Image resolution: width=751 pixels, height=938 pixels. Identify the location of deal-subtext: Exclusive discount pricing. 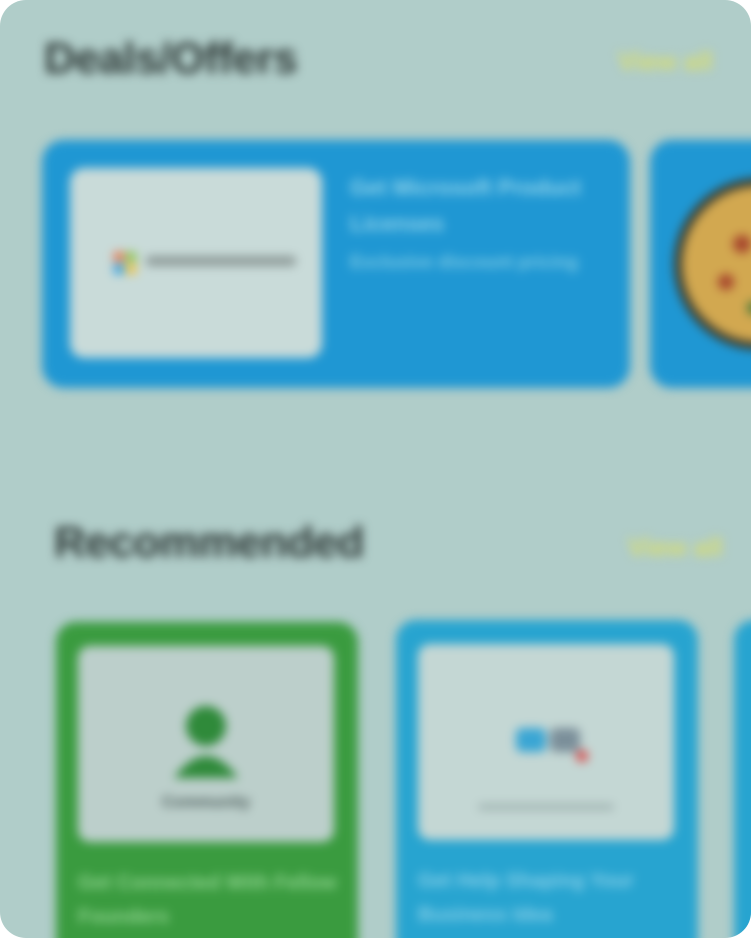
(464, 262).